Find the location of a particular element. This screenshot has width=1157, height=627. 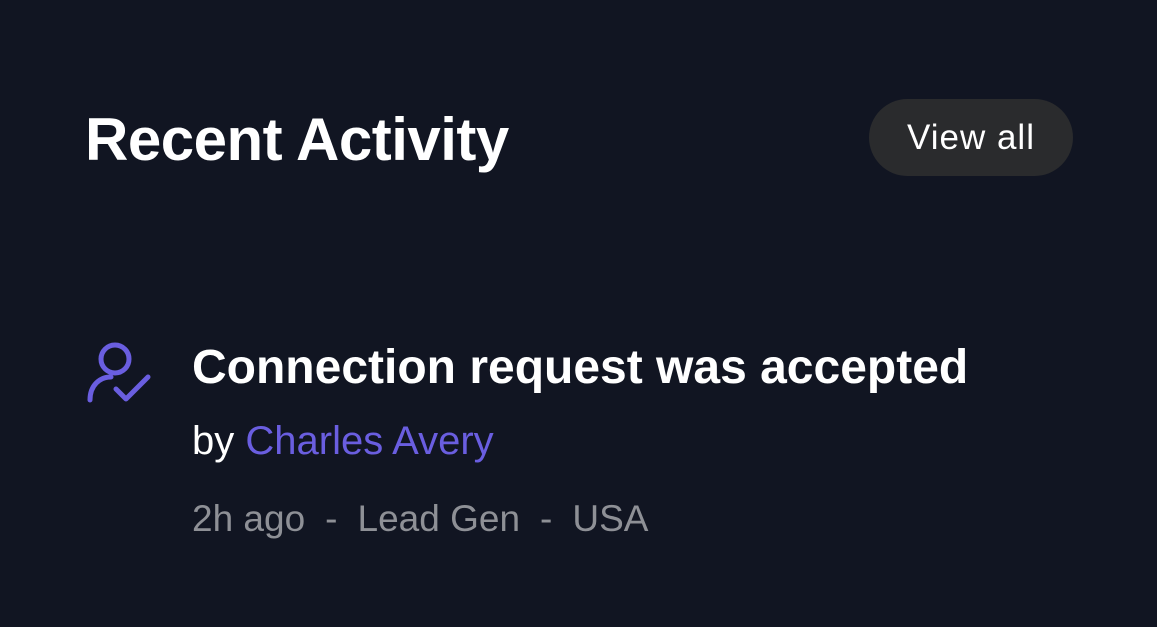

by-prefix: by is located at coordinates (213, 441).